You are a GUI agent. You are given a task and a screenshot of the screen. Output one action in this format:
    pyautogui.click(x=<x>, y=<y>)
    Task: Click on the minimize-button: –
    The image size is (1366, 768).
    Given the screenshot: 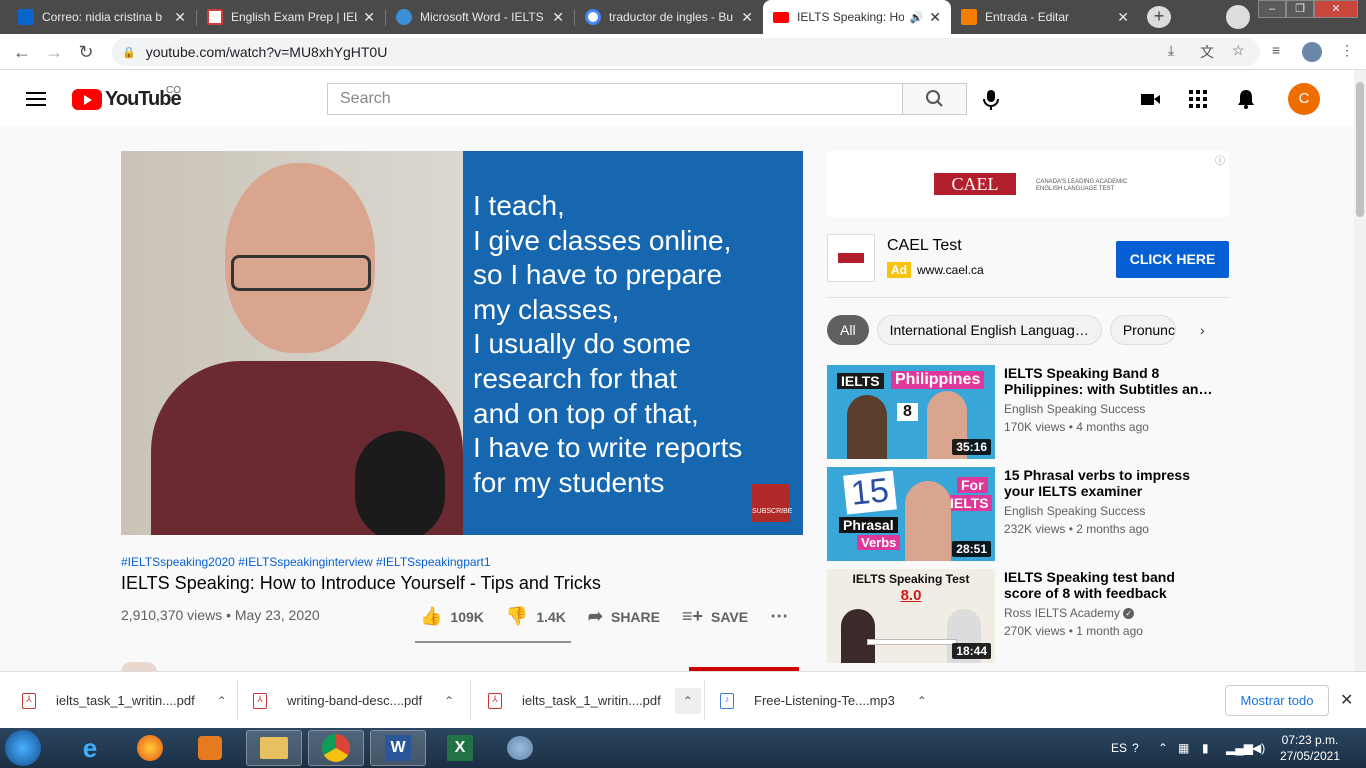 What is the action you would take?
    pyautogui.click(x=1272, y=9)
    